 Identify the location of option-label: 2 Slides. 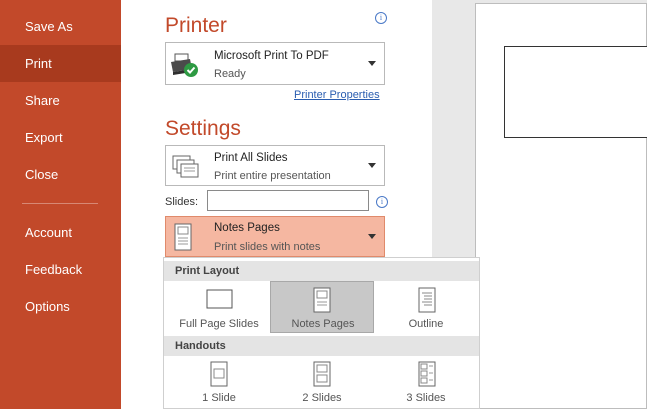
(322, 398).